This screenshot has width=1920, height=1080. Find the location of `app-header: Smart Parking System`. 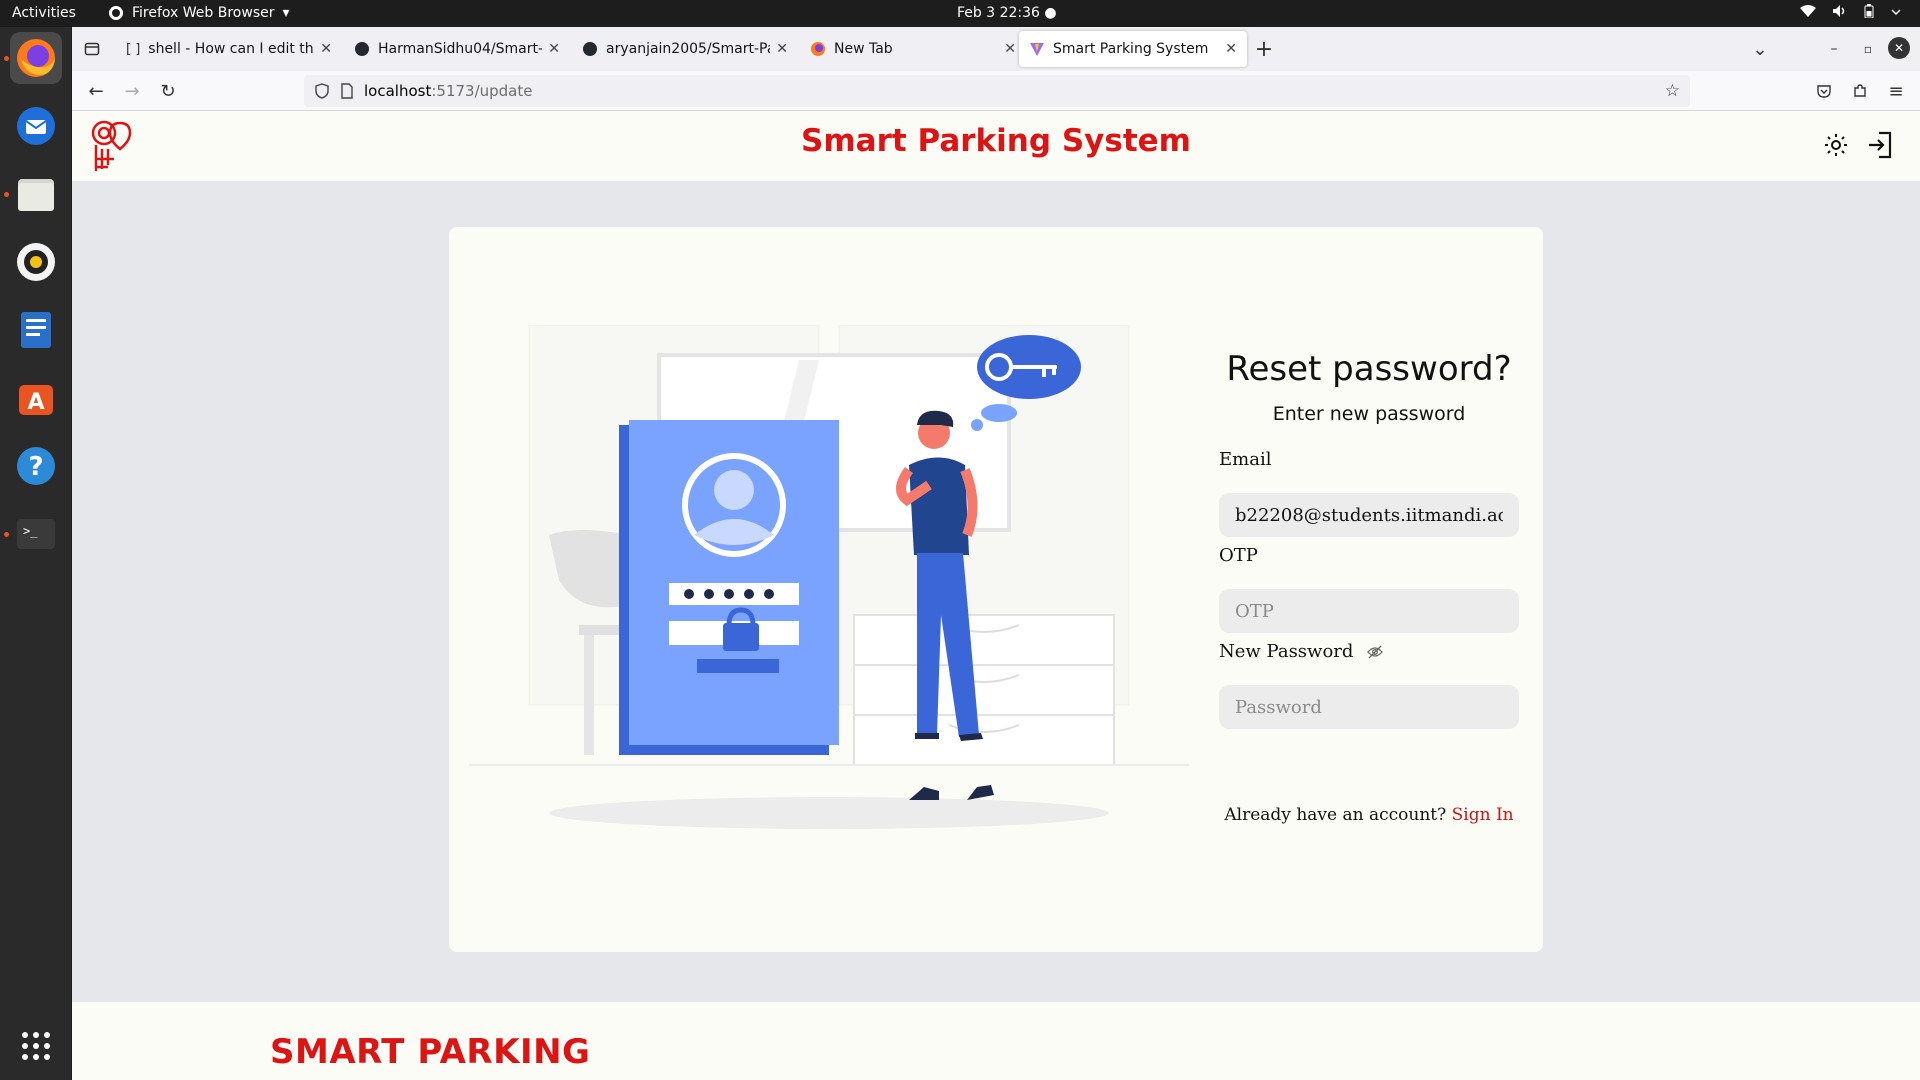

app-header: Smart Parking System is located at coordinates (996, 146).